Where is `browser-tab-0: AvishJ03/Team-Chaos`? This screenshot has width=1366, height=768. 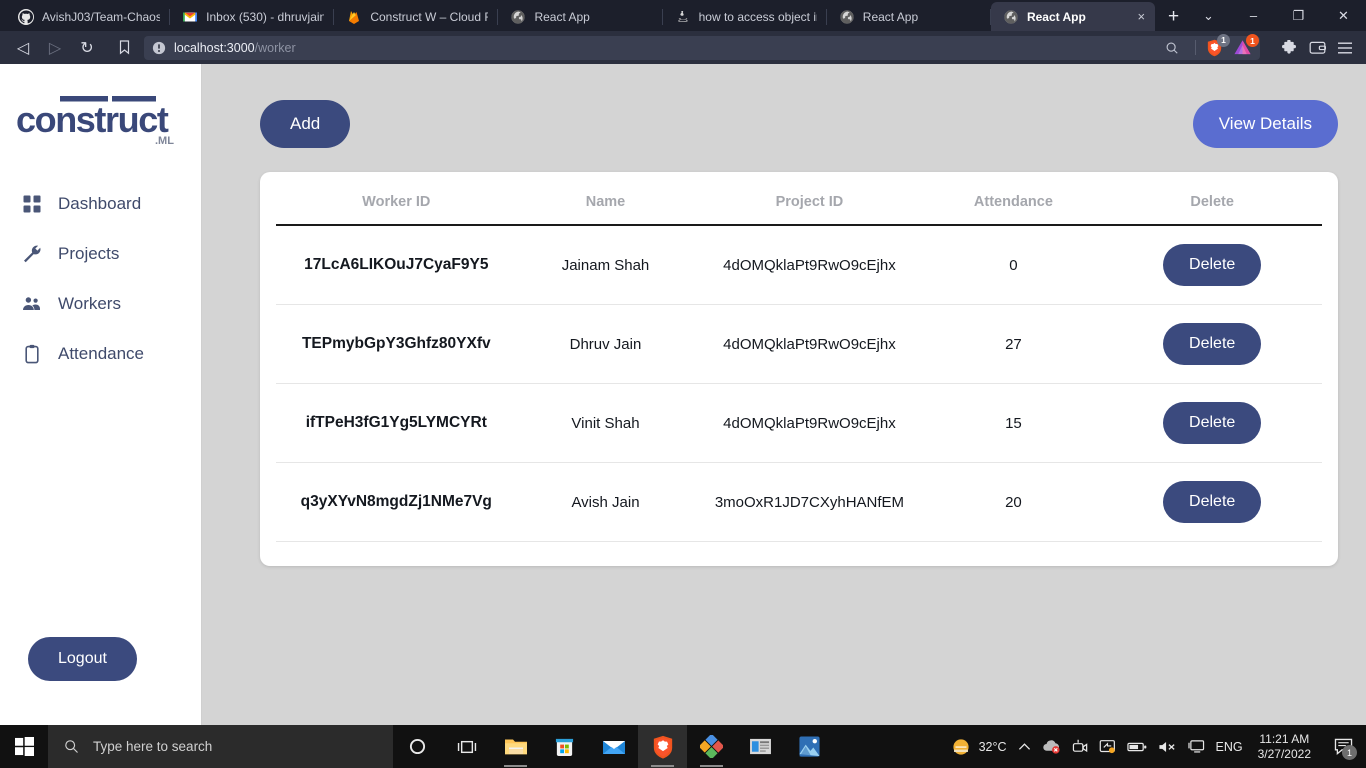 browser-tab-0: AvishJ03/Team-Chaos is located at coordinates (88, 16).